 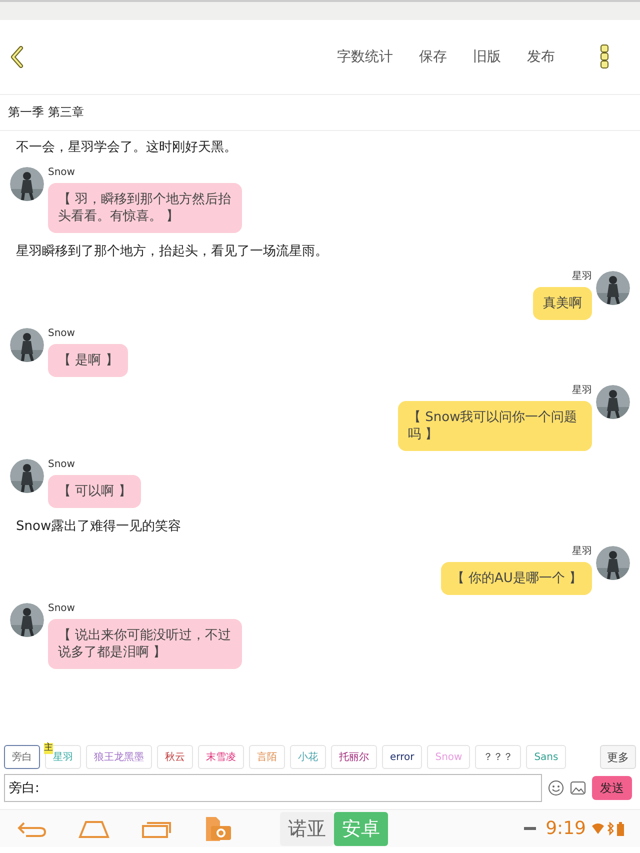 I want to click on minus-icon, so click(x=530, y=828).